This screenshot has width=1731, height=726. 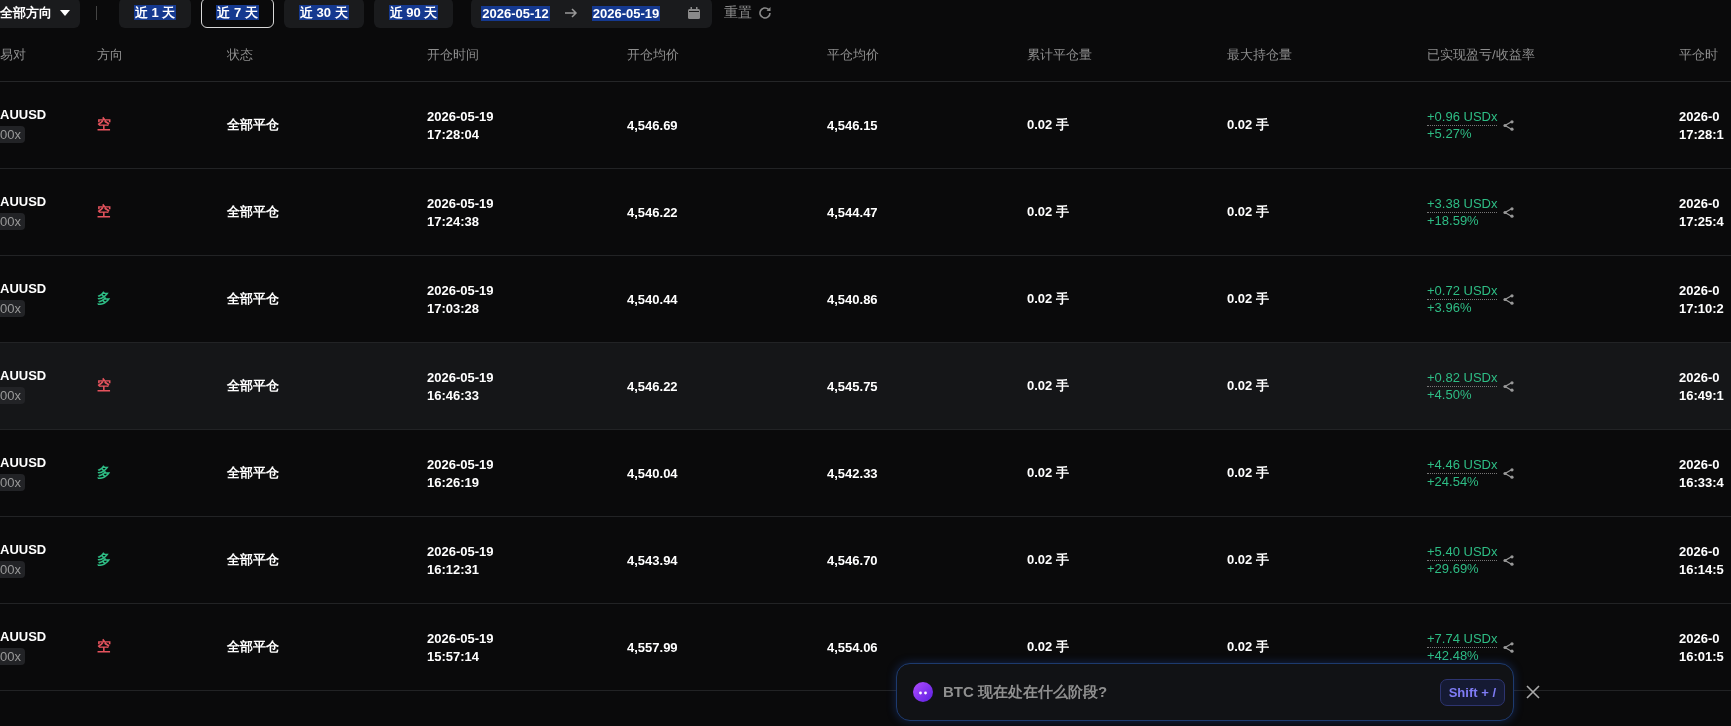 I want to click on close-price: 4,544.47, so click(x=852, y=212).